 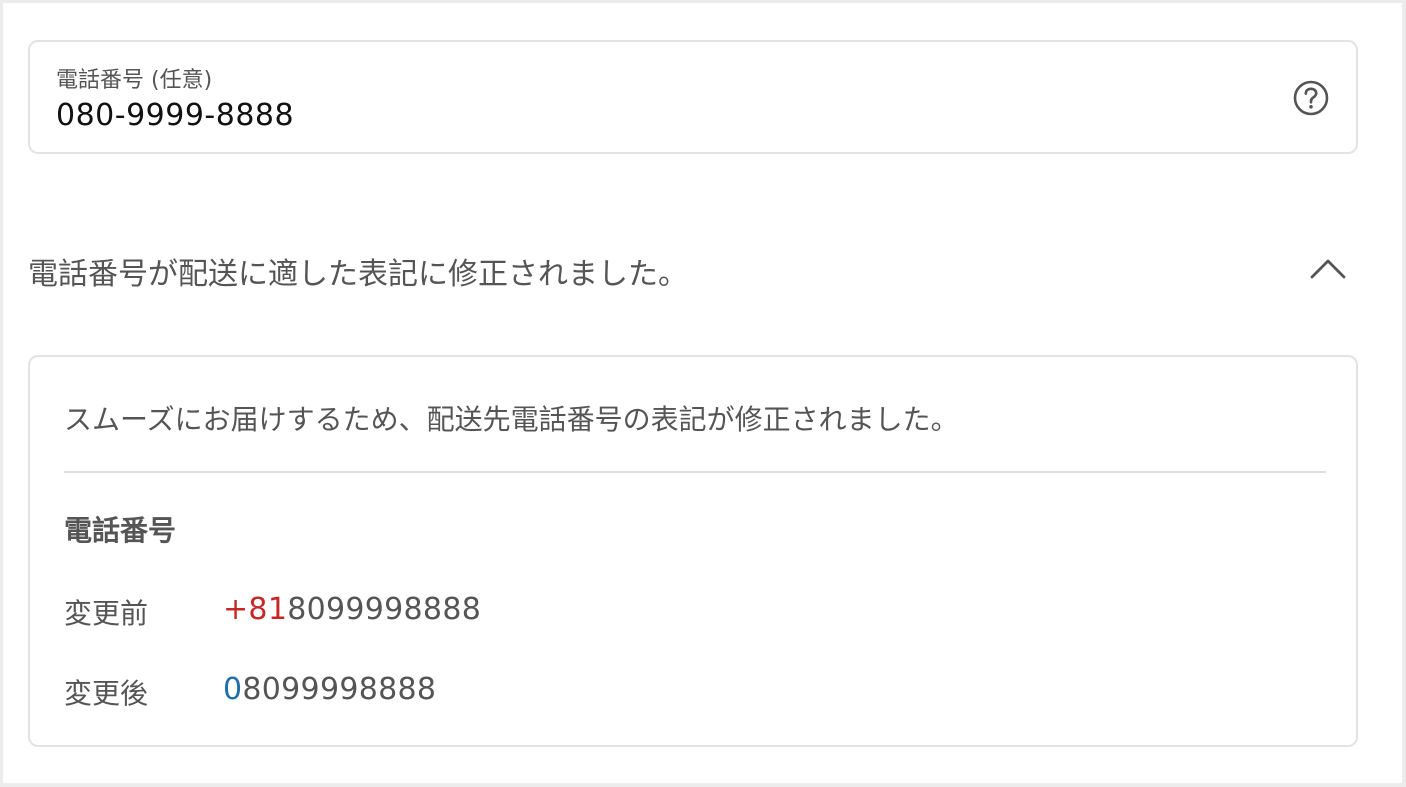 What do you see at coordinates (175, 115) in the screenshot?
I see `phone-field-value: 080-9999-8888` at bounding box center [175, 115].